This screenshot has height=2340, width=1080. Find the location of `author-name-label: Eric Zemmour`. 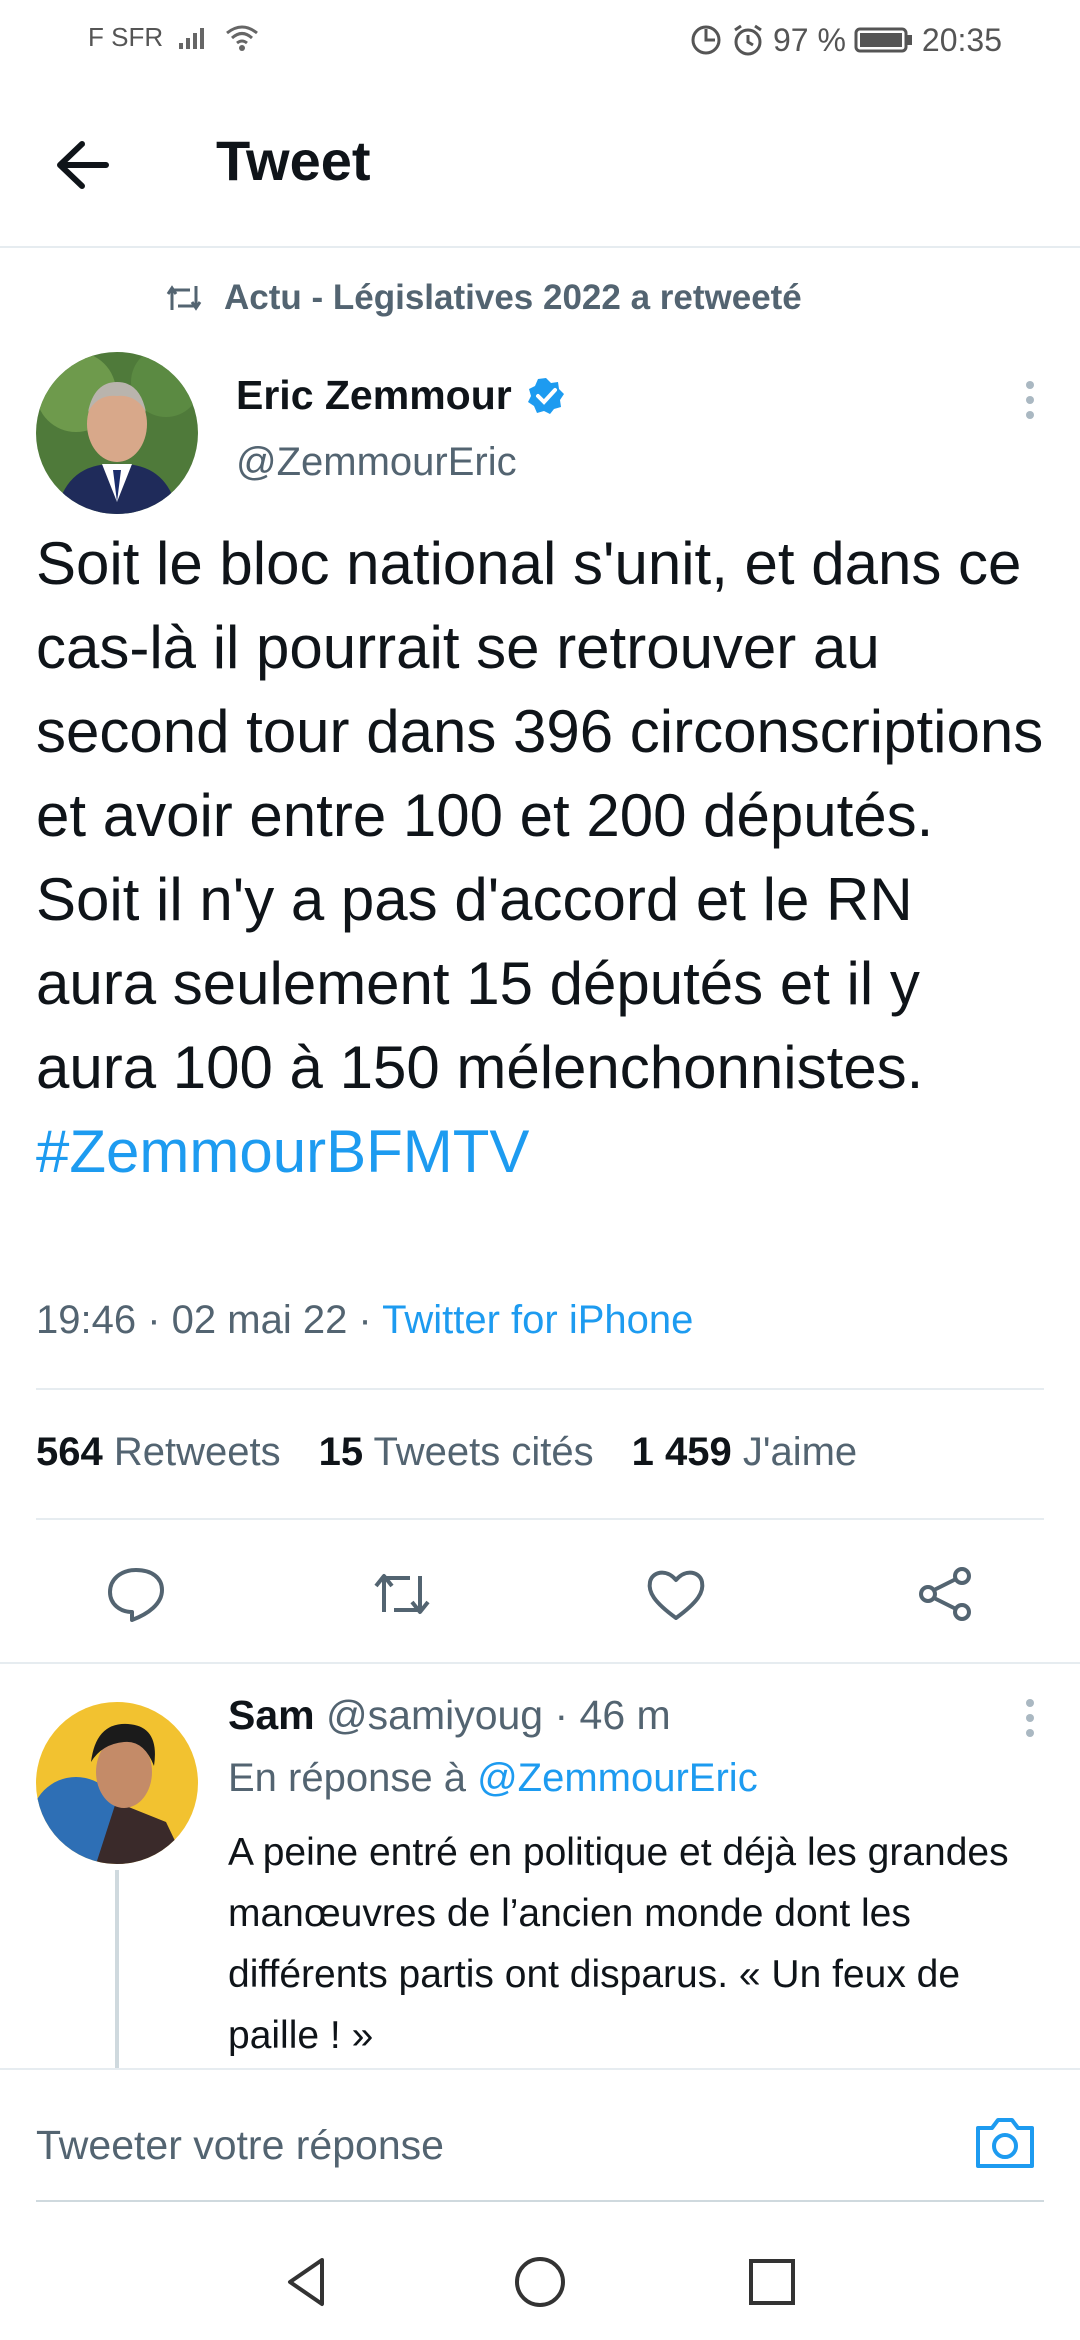

author-name-label: Eric Zemmour is located at coordinates (374, 395).